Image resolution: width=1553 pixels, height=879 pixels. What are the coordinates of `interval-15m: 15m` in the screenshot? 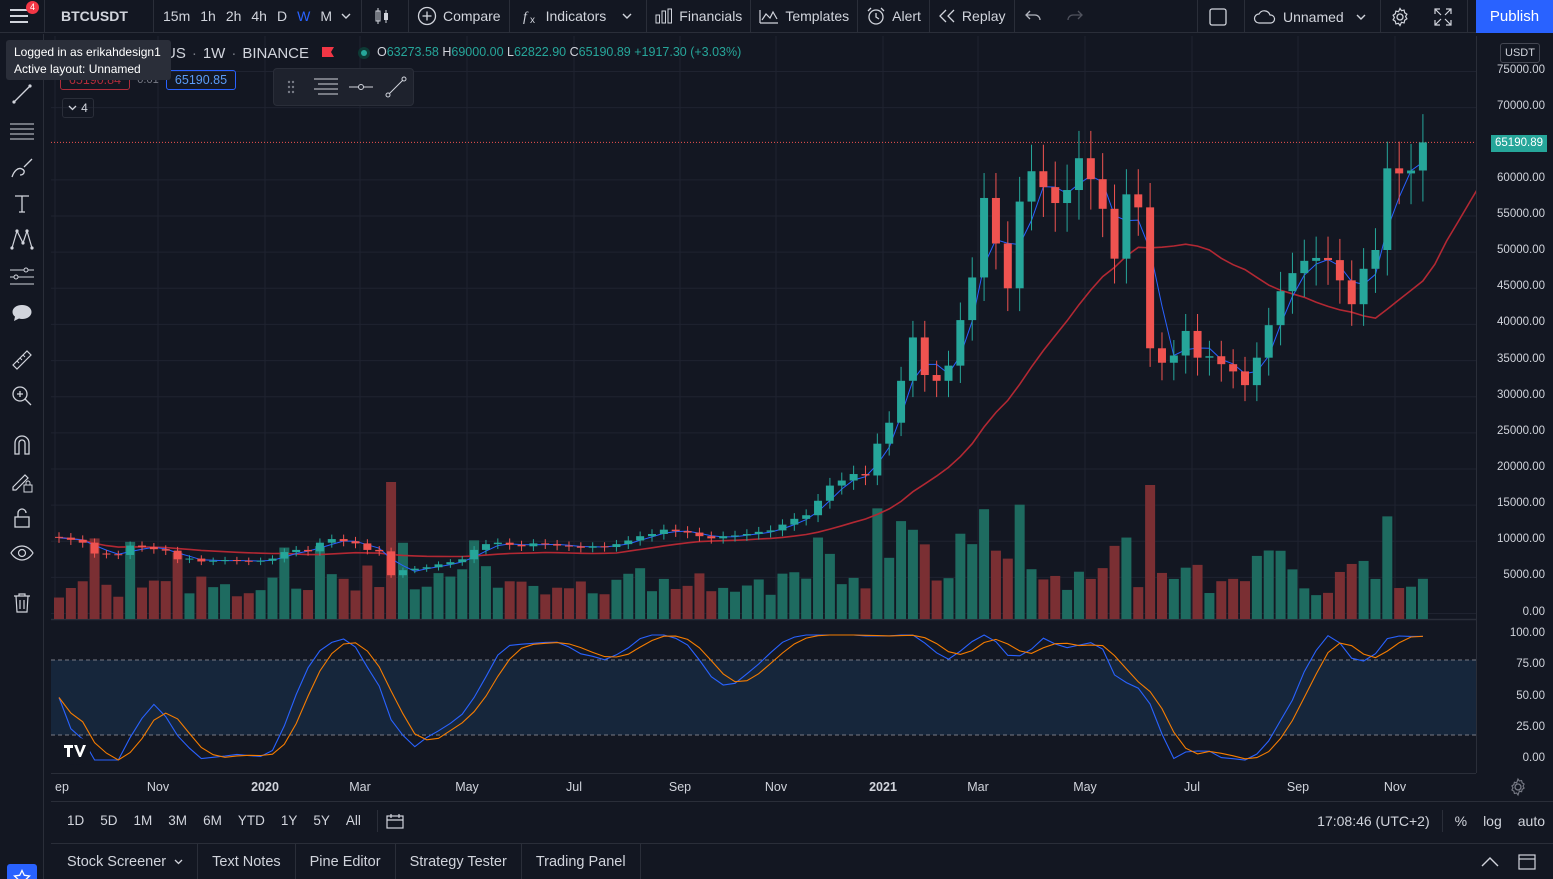 It's located at (176, 16).